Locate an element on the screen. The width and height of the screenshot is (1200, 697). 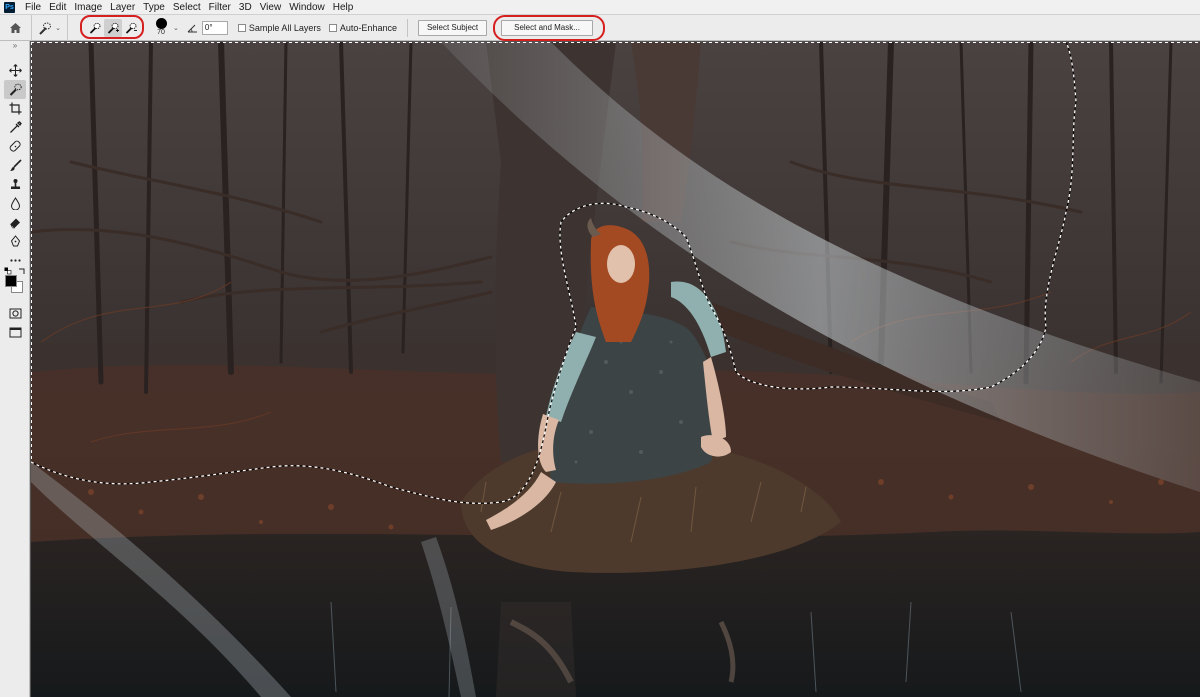
home-button is located at coordinates (16, 27).